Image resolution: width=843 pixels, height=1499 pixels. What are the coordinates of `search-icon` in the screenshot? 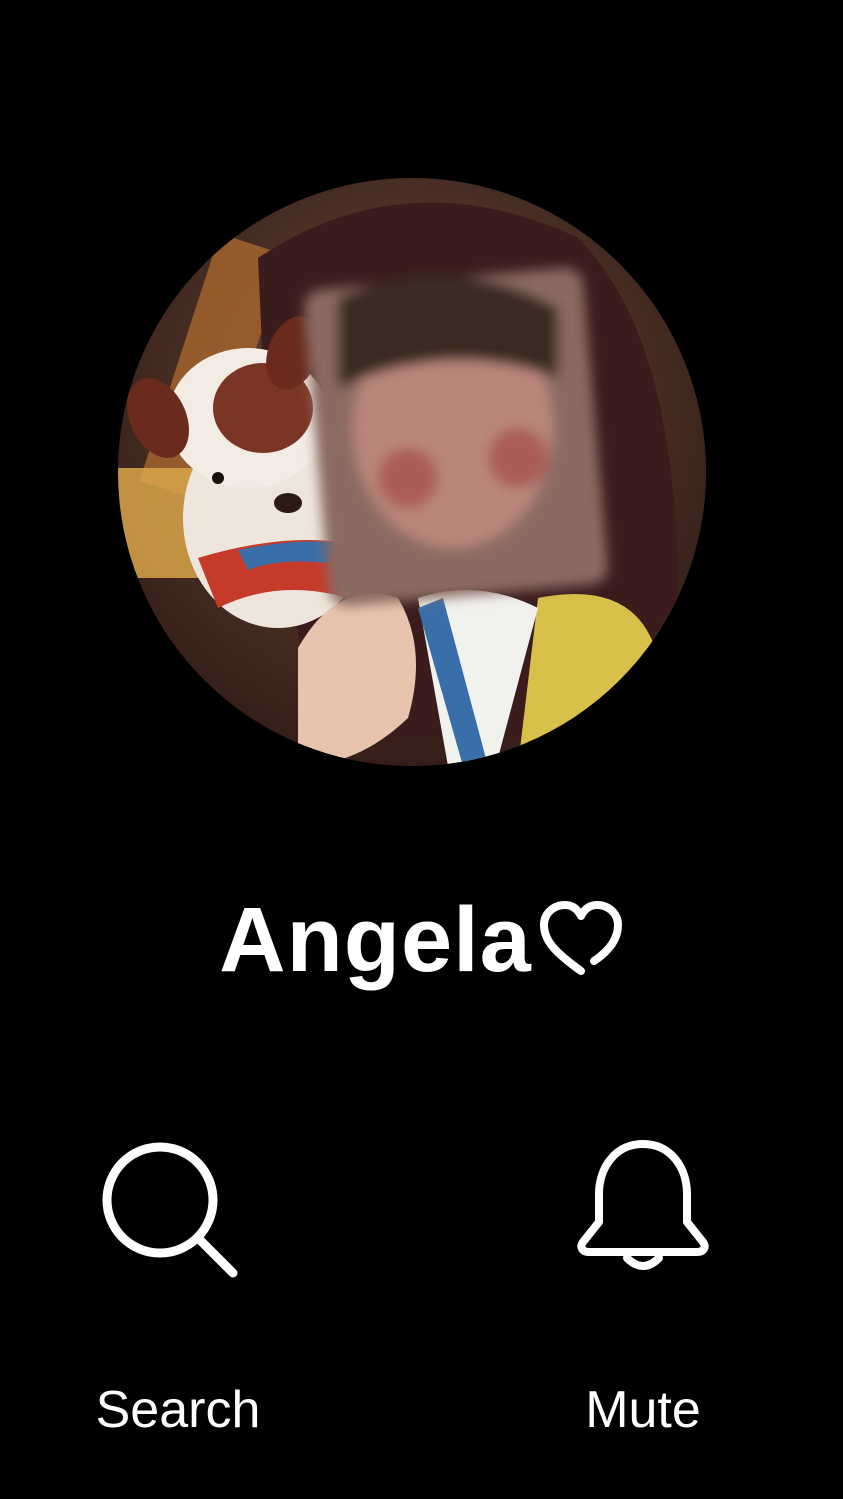 It's located at (178, 1210).